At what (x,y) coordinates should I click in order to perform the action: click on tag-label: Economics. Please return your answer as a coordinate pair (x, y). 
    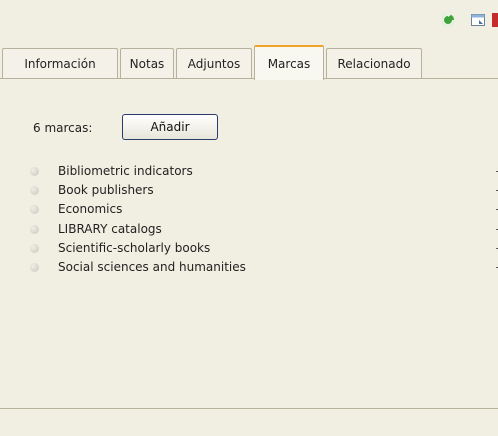
    Looking at the image, I should click on (90, 209).